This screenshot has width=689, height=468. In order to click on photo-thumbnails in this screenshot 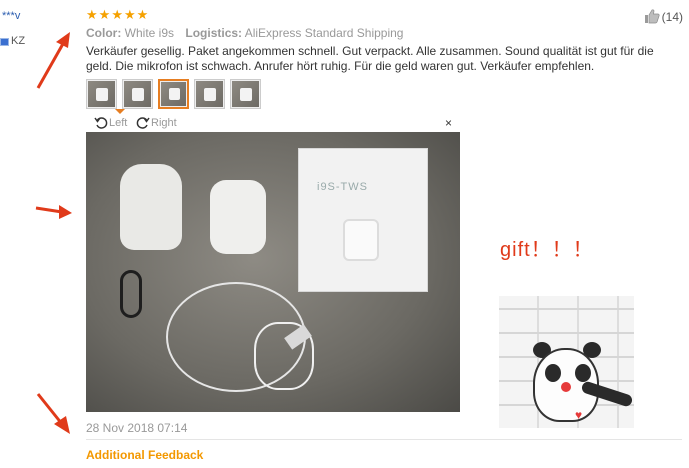, I will do `click(173, 94)`.